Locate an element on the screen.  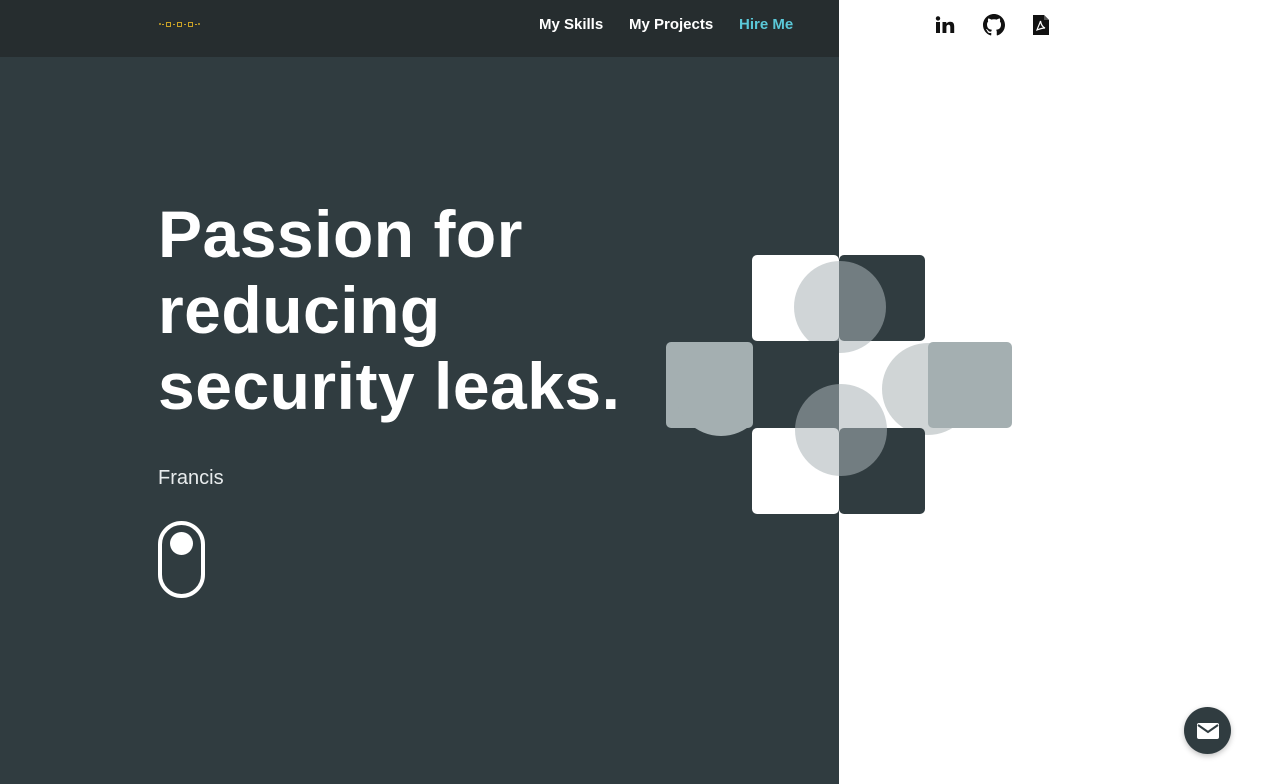
art-circle-right is located at coordinates (928, 389).